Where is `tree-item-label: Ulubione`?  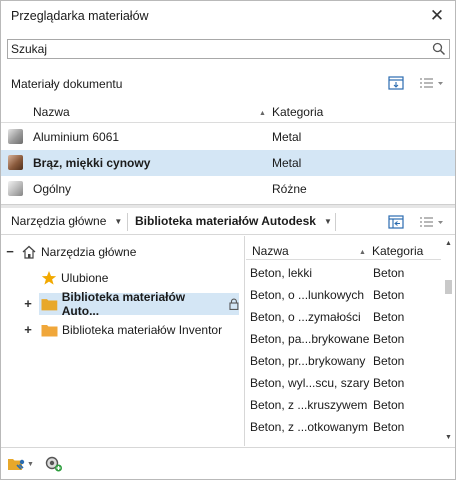 tree-item-label: Ulubione is located at coordinates (85, 278).